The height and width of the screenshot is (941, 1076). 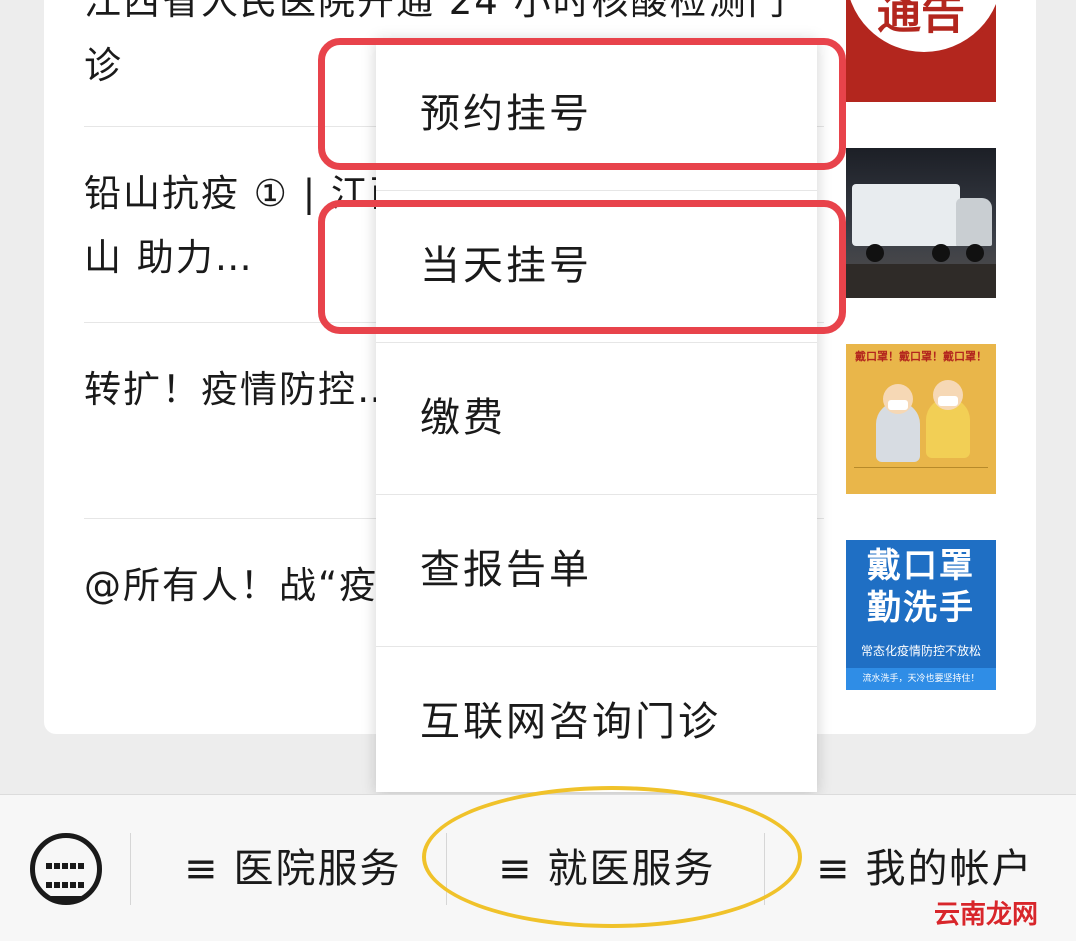 I want to click on article-thumbnail-wash: 戴口罩 勤洗手 常态化疫情防控不放松 流水洗手，天冷也要坚持住！, so click(x=921, y=615).